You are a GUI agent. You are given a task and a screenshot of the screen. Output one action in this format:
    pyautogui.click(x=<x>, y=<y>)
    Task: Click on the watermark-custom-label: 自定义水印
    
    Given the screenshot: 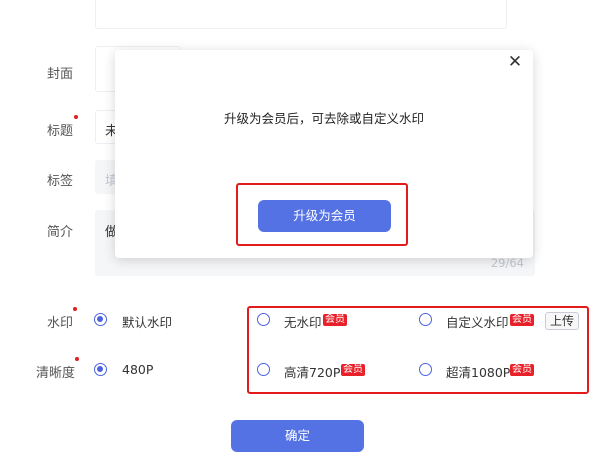 What is the action you would take?
    pyautogui.click(x=477, y=321)
    